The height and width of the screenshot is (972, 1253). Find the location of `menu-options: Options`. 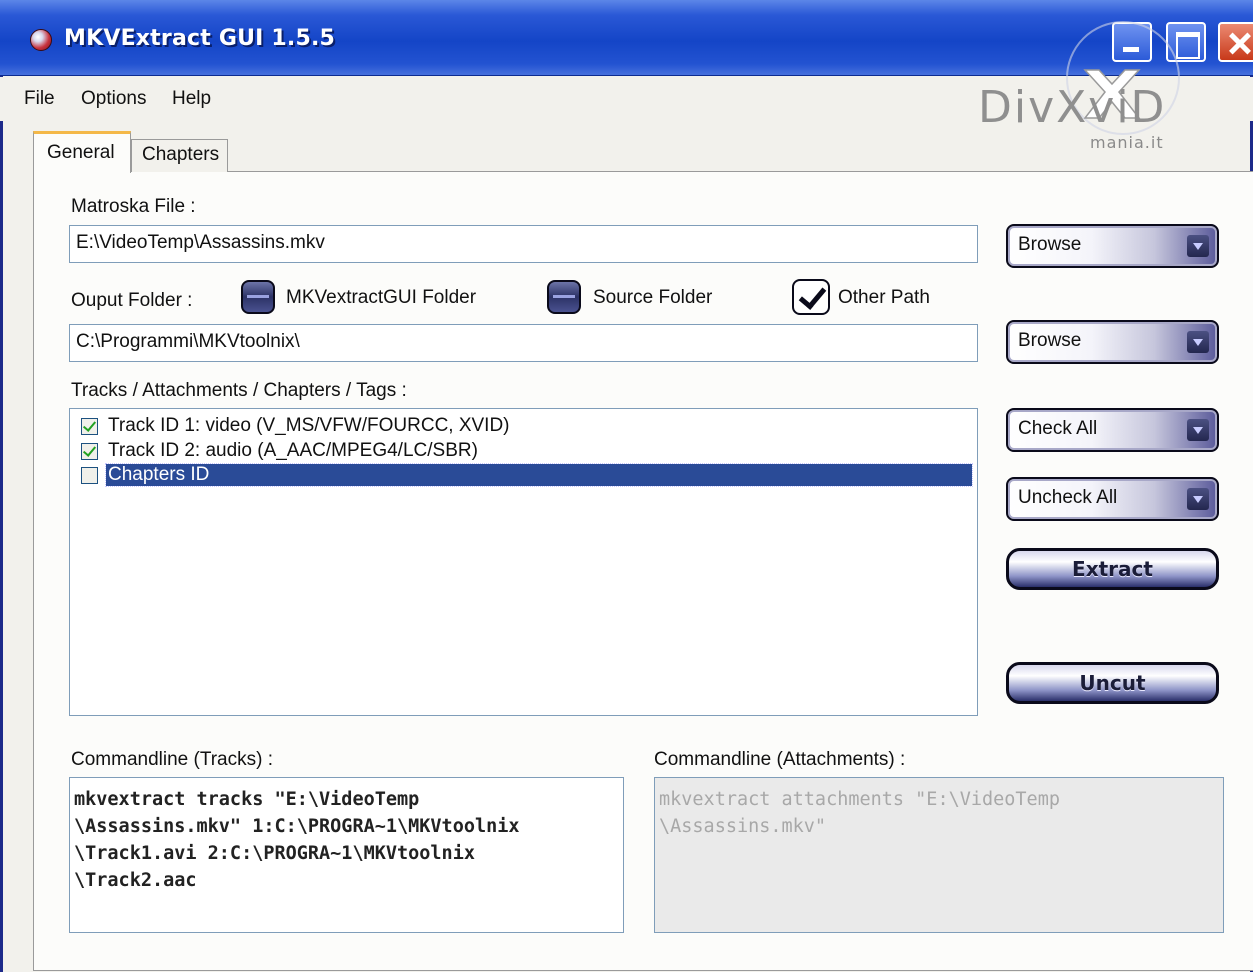

menu-options: Options is located at coordinates (113, 99).